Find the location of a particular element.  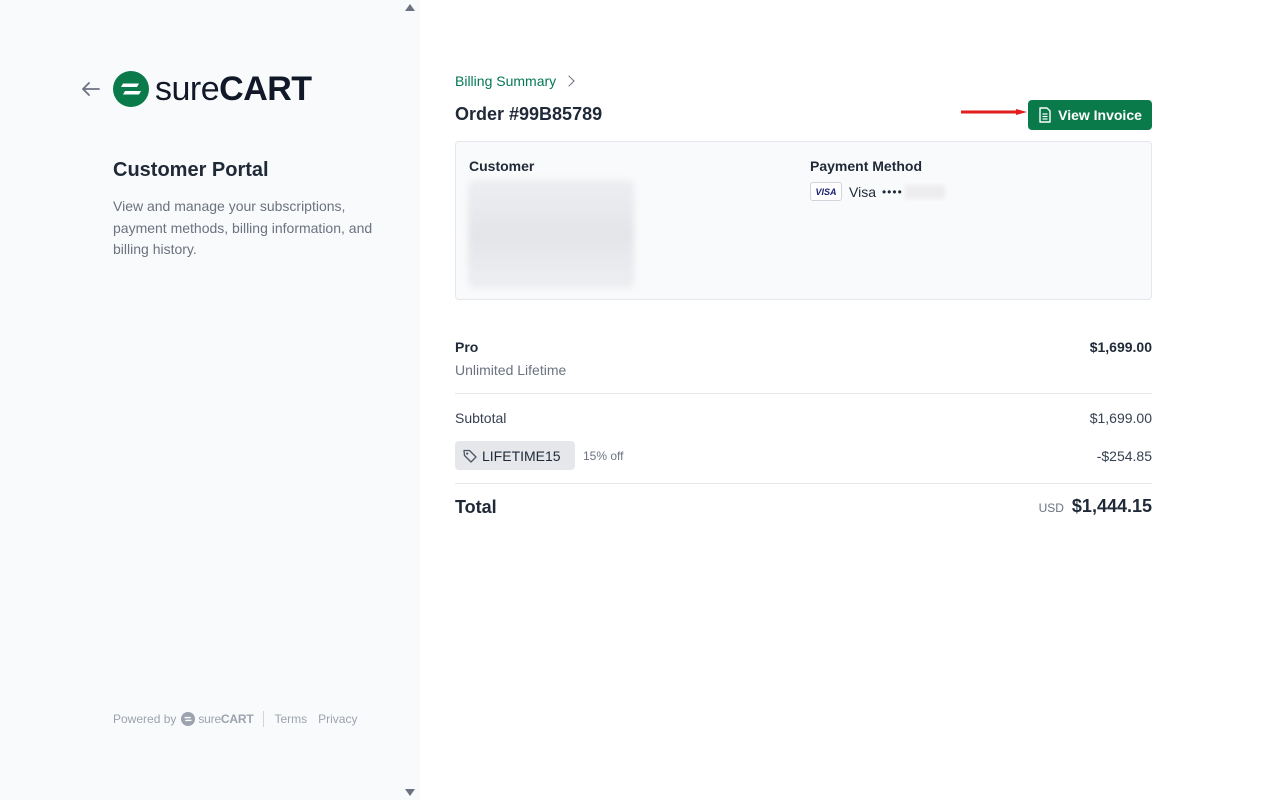

tag-icon is located at coordinates (470, 456).